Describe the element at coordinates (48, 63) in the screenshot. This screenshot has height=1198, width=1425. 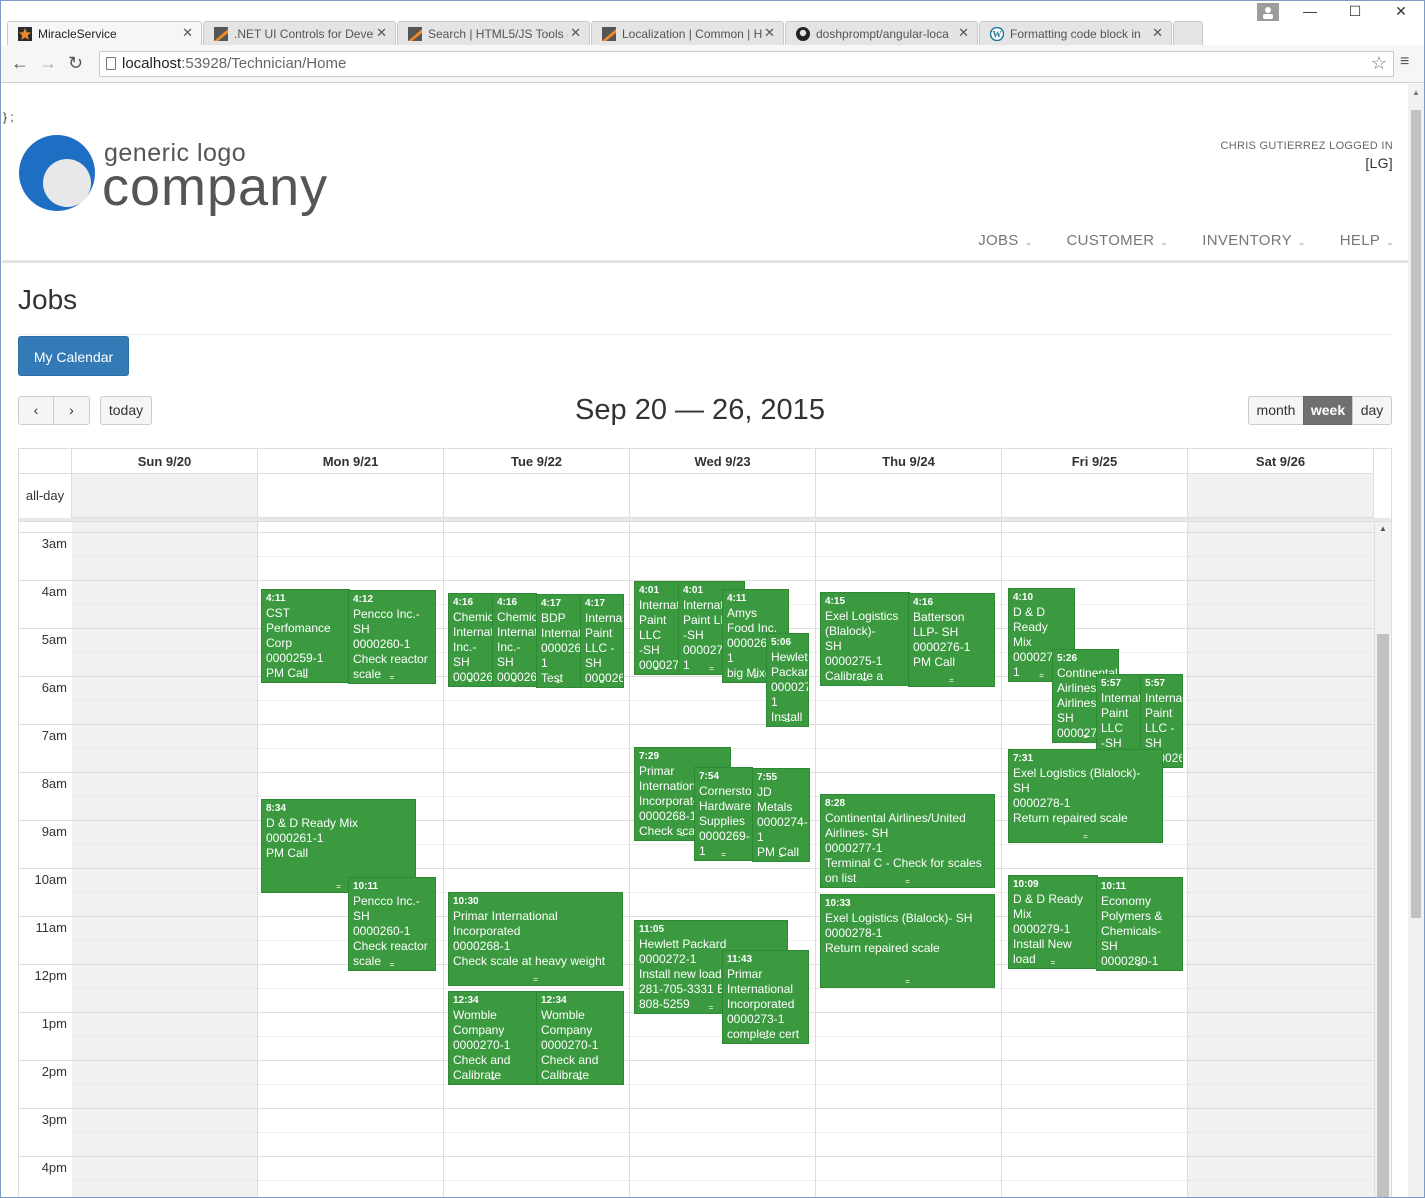
I see `forward-arrow-icon: →` at that location.